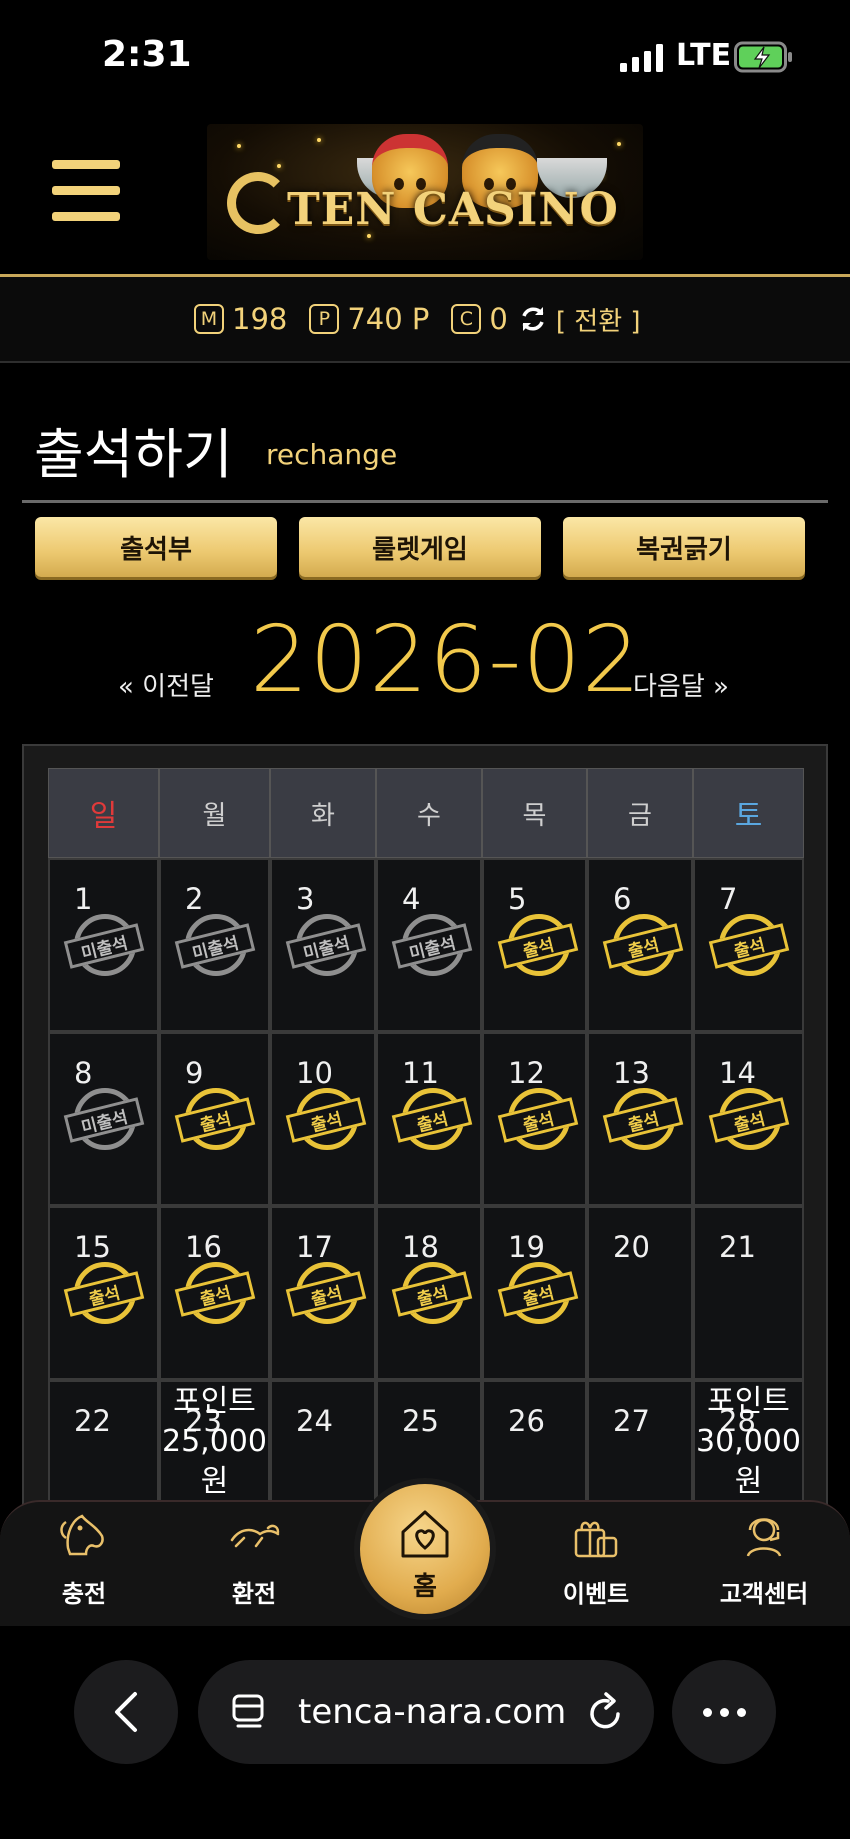 Image resolution: width=850 pixels, height=1839 pixels. I want to click on site-header: TEN CASINO, so click(425, 192).